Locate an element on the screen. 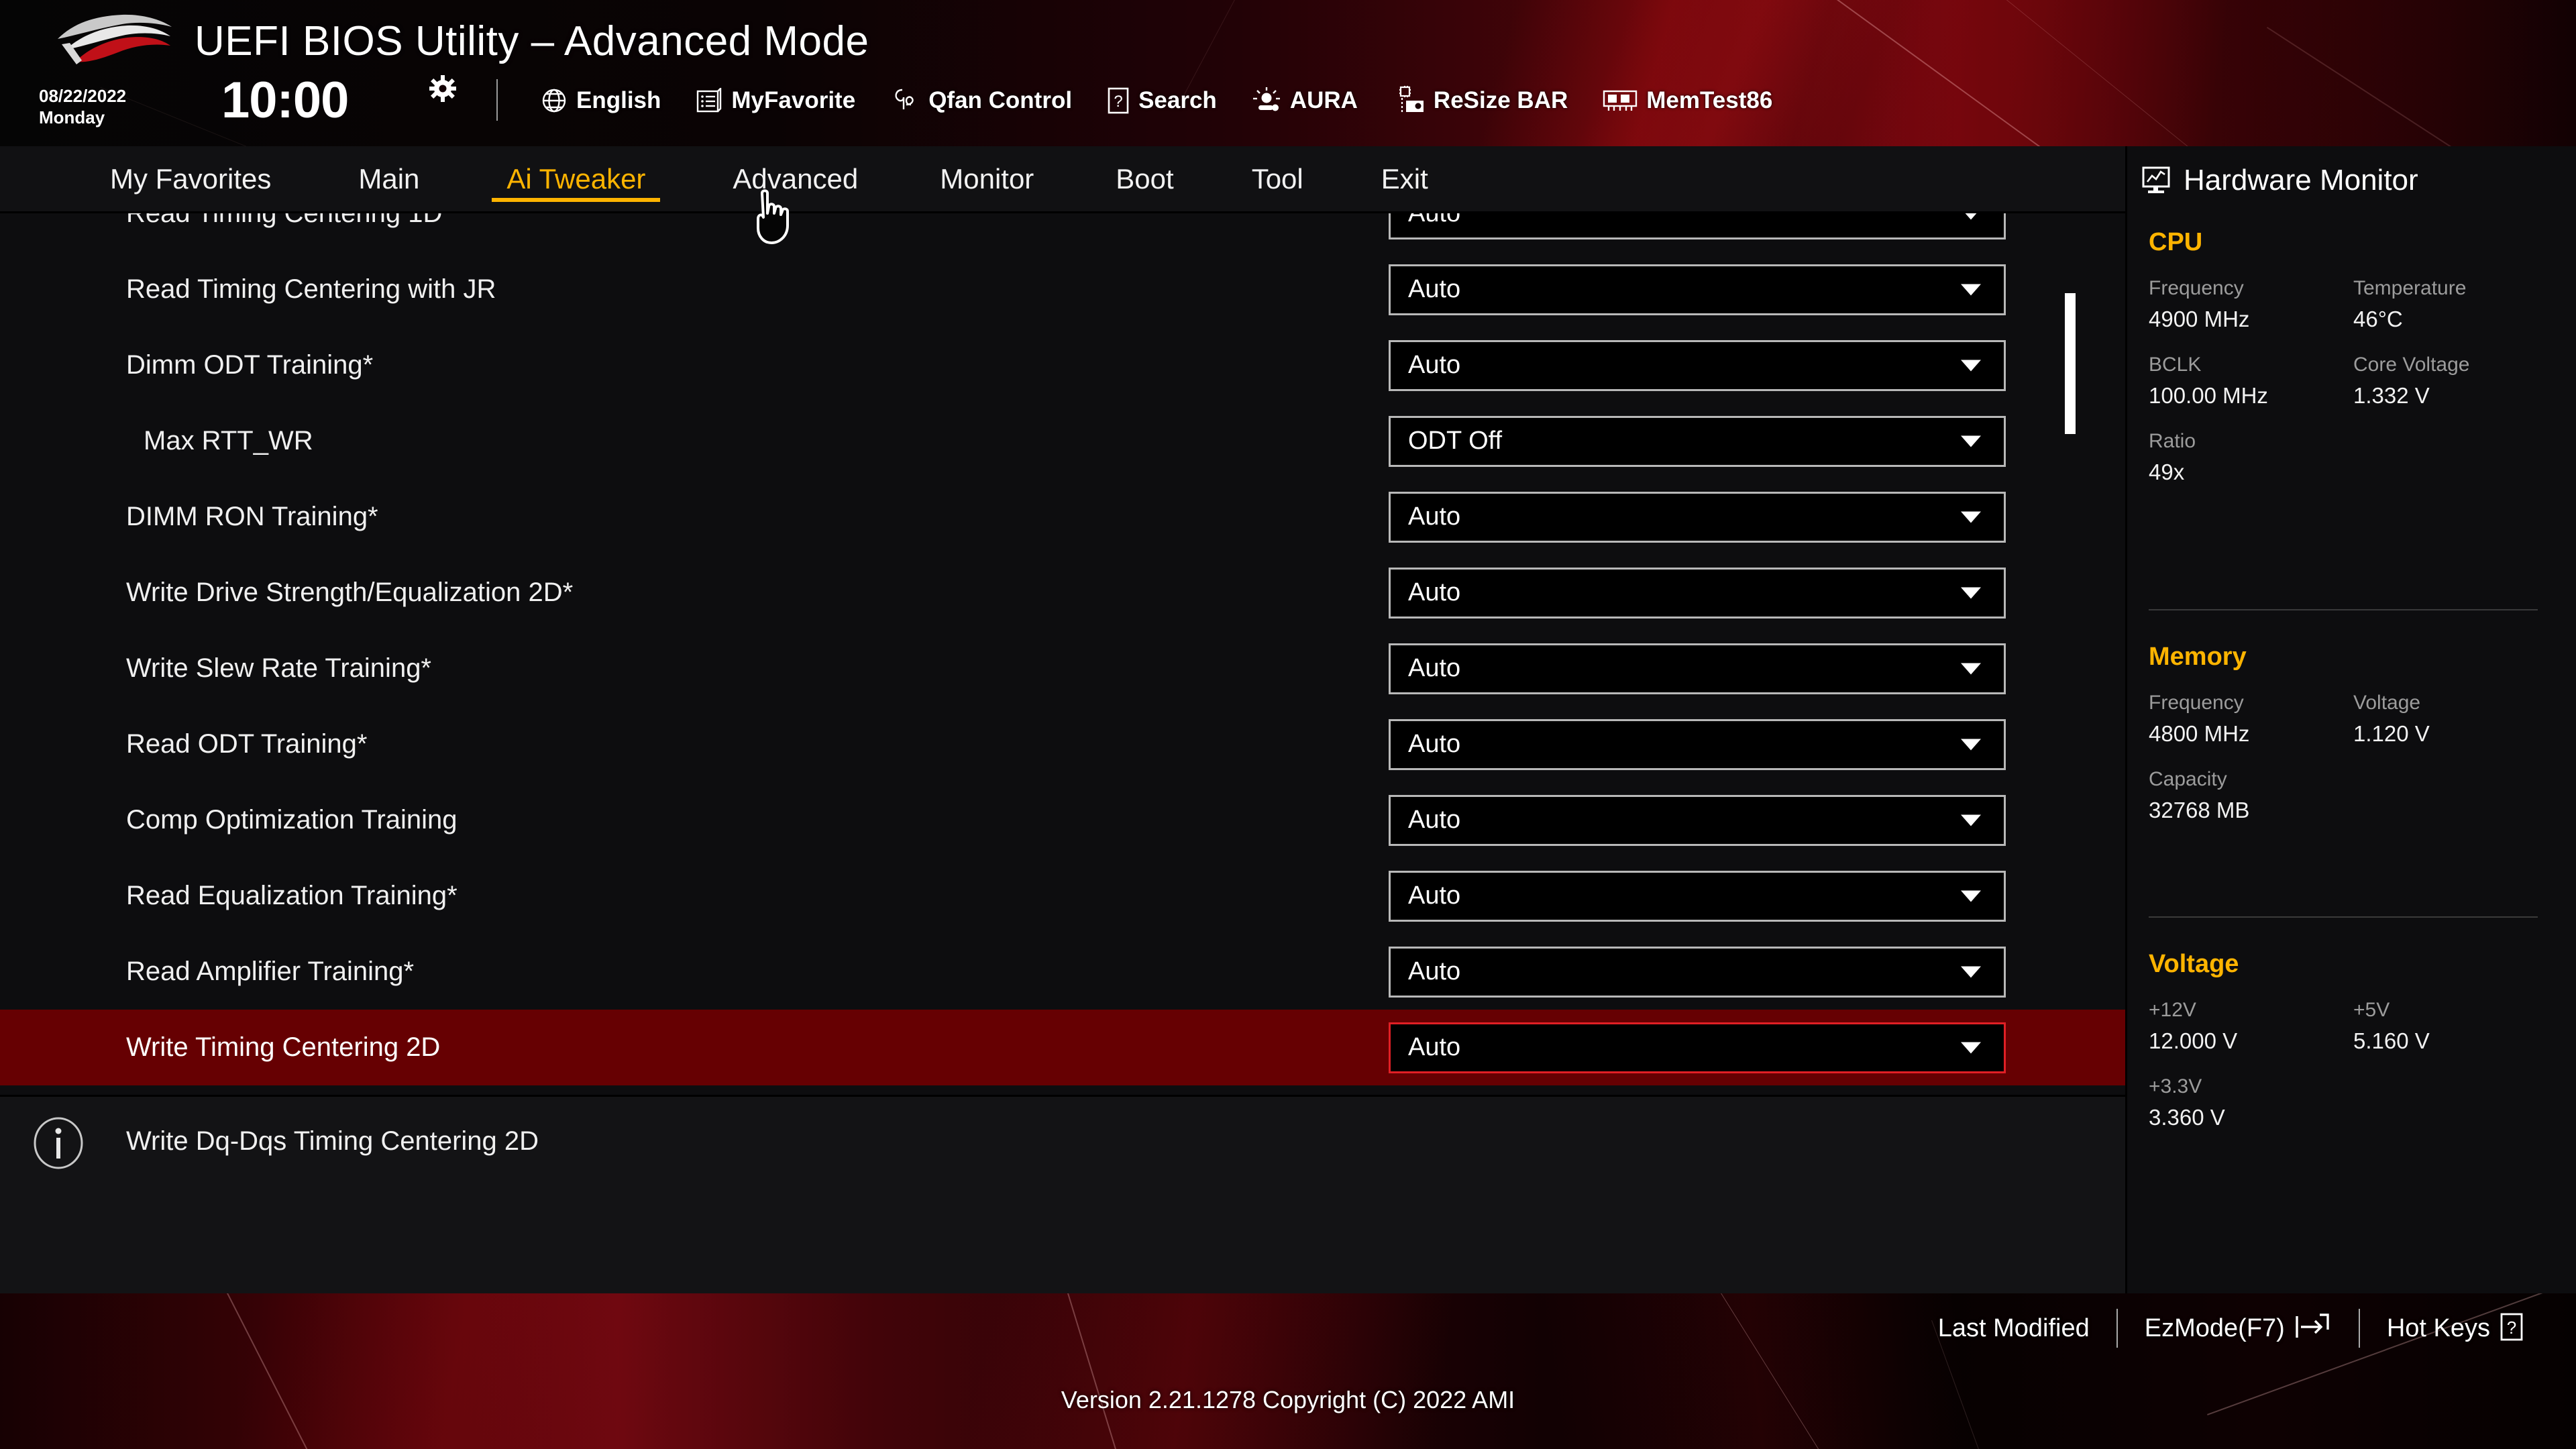  hw-stat-value: 5.160 V is located at coordinates (2391, 1040).